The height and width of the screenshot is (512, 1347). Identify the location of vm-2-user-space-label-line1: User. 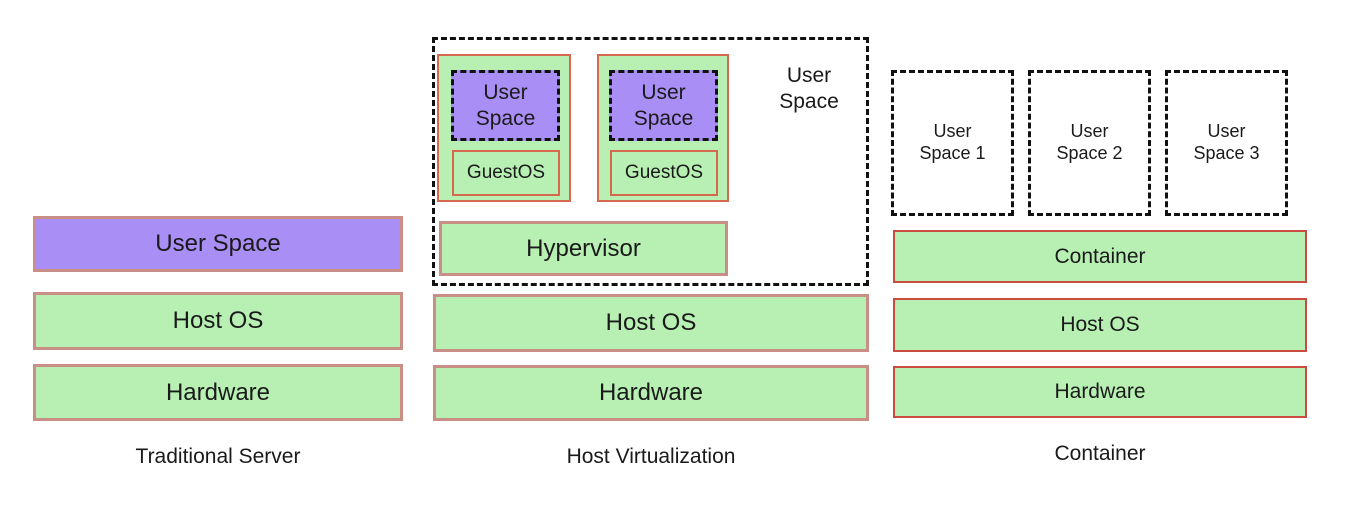
(663, 92).